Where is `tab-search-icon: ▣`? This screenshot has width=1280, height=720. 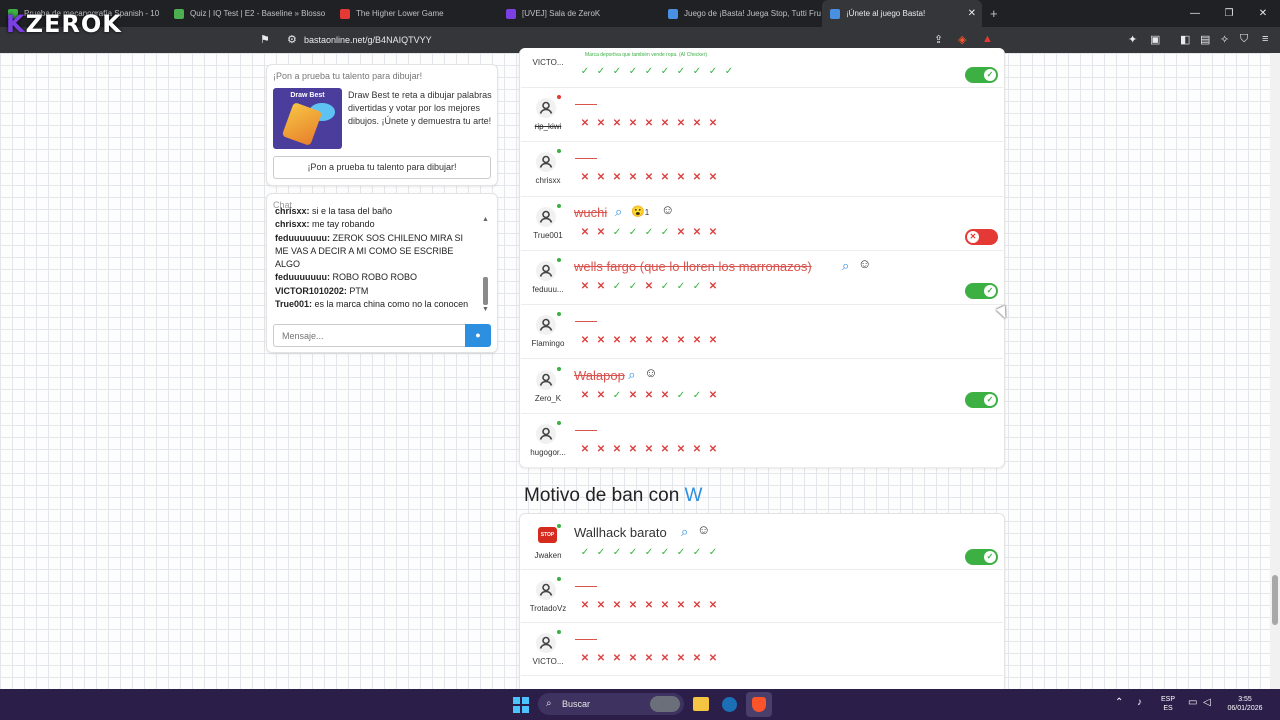 tab-search-icon: ▣ is located at coordinates (1155, 39).